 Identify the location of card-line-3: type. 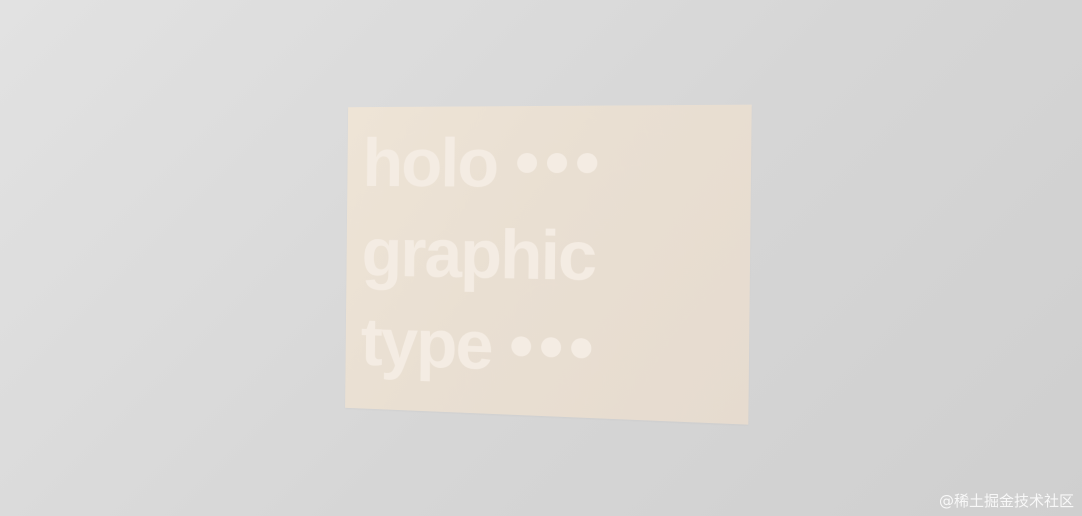
(476, 344).